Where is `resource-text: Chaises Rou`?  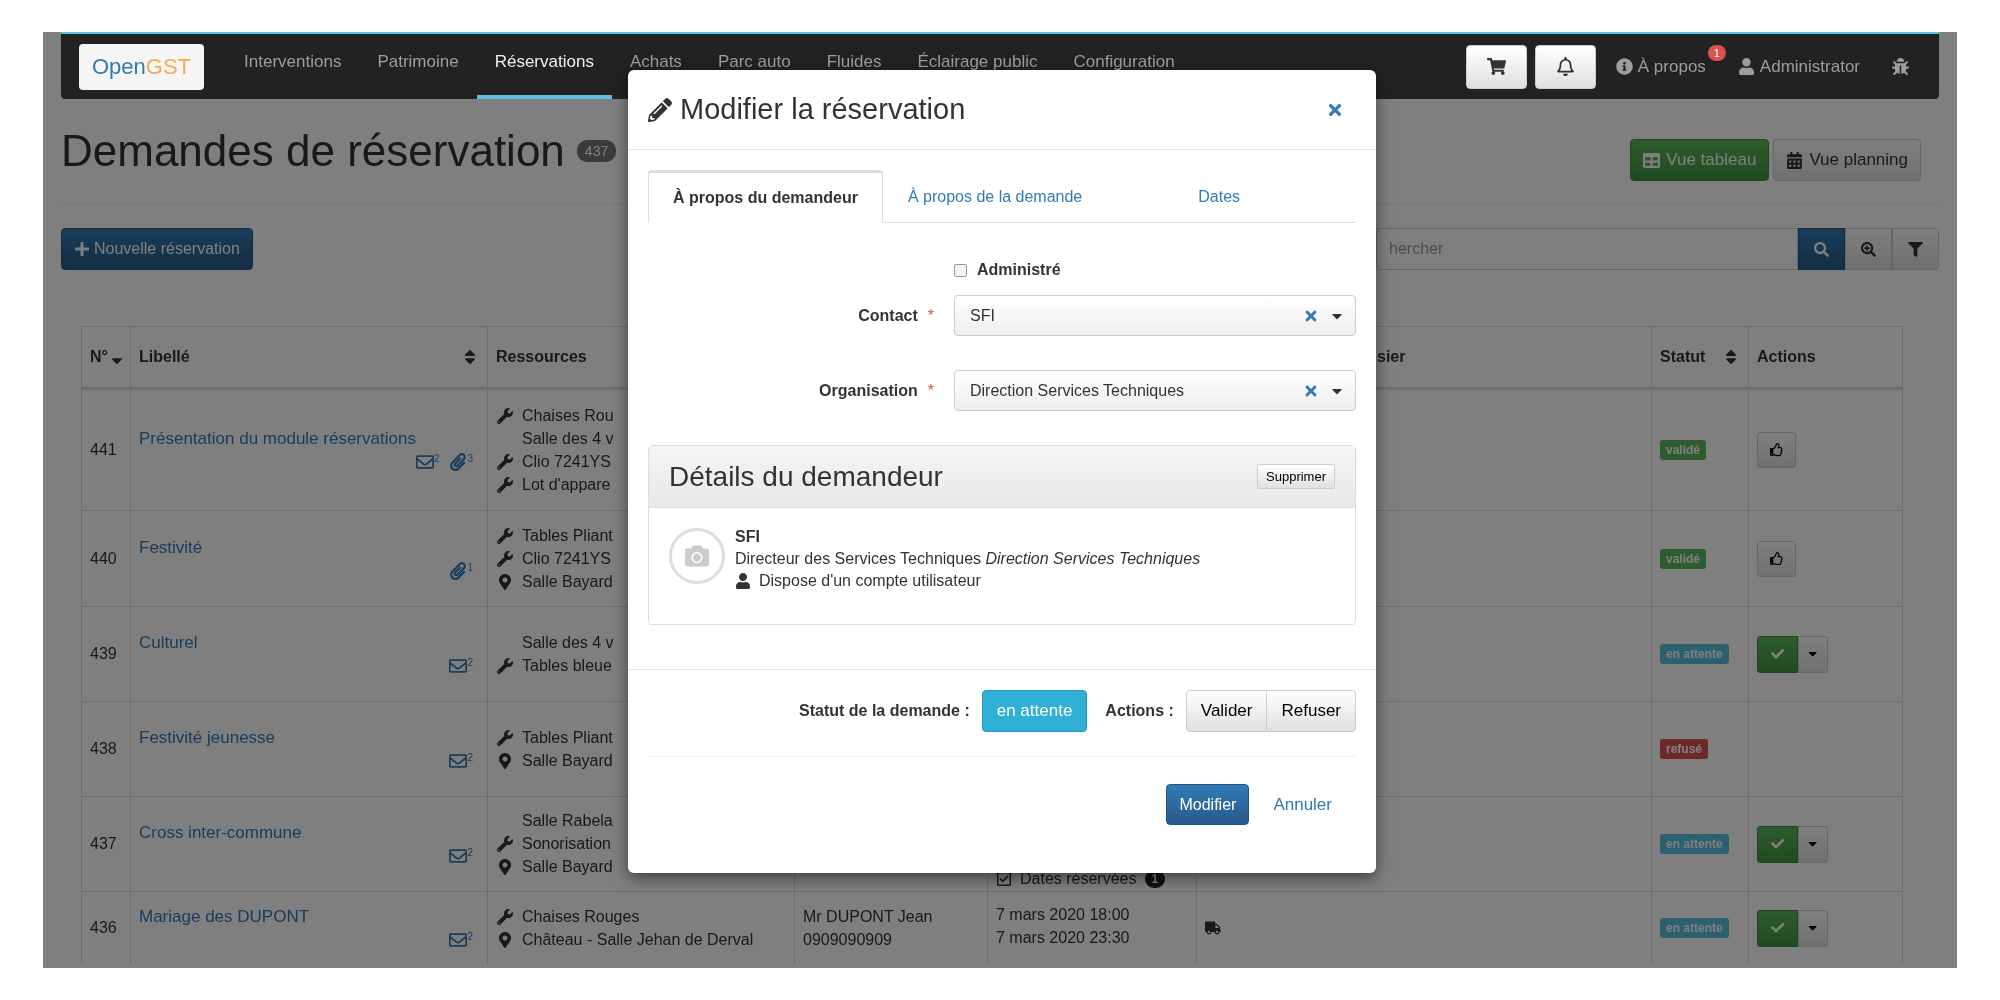 resource-text: Chaises Rou is located at coordinates (568, 415).